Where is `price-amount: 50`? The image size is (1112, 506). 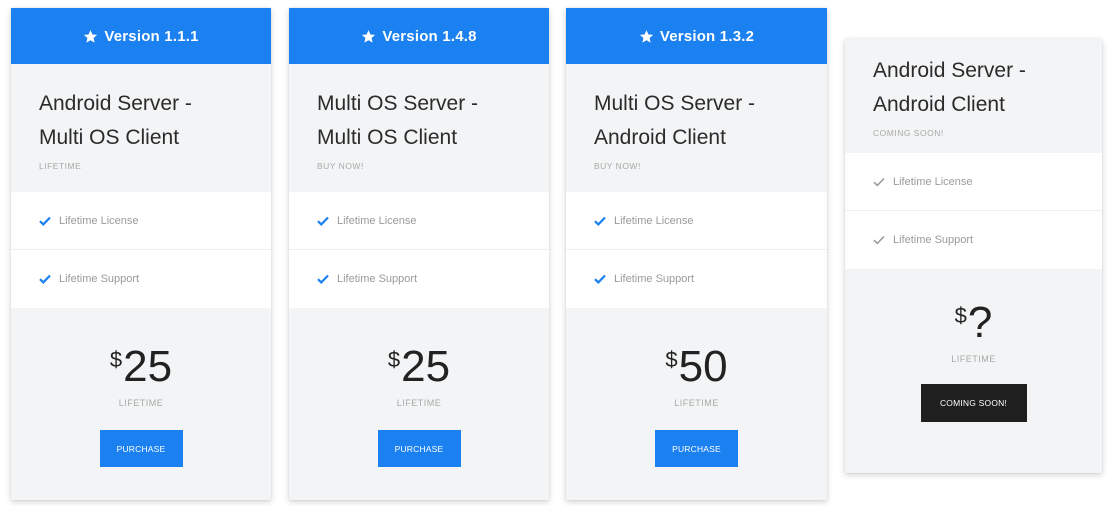
price-amount: 50 is located at coordinates (703, 366).